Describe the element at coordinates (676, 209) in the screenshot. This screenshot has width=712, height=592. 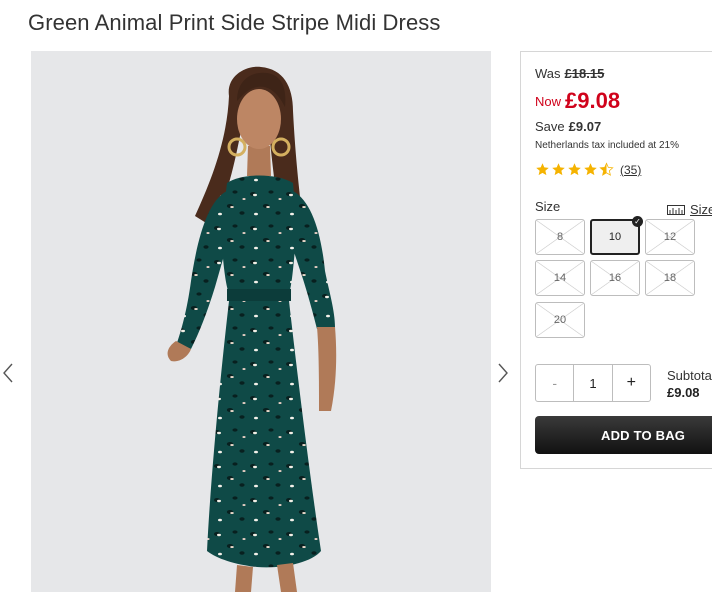
I see `ruler-icon` at that location.